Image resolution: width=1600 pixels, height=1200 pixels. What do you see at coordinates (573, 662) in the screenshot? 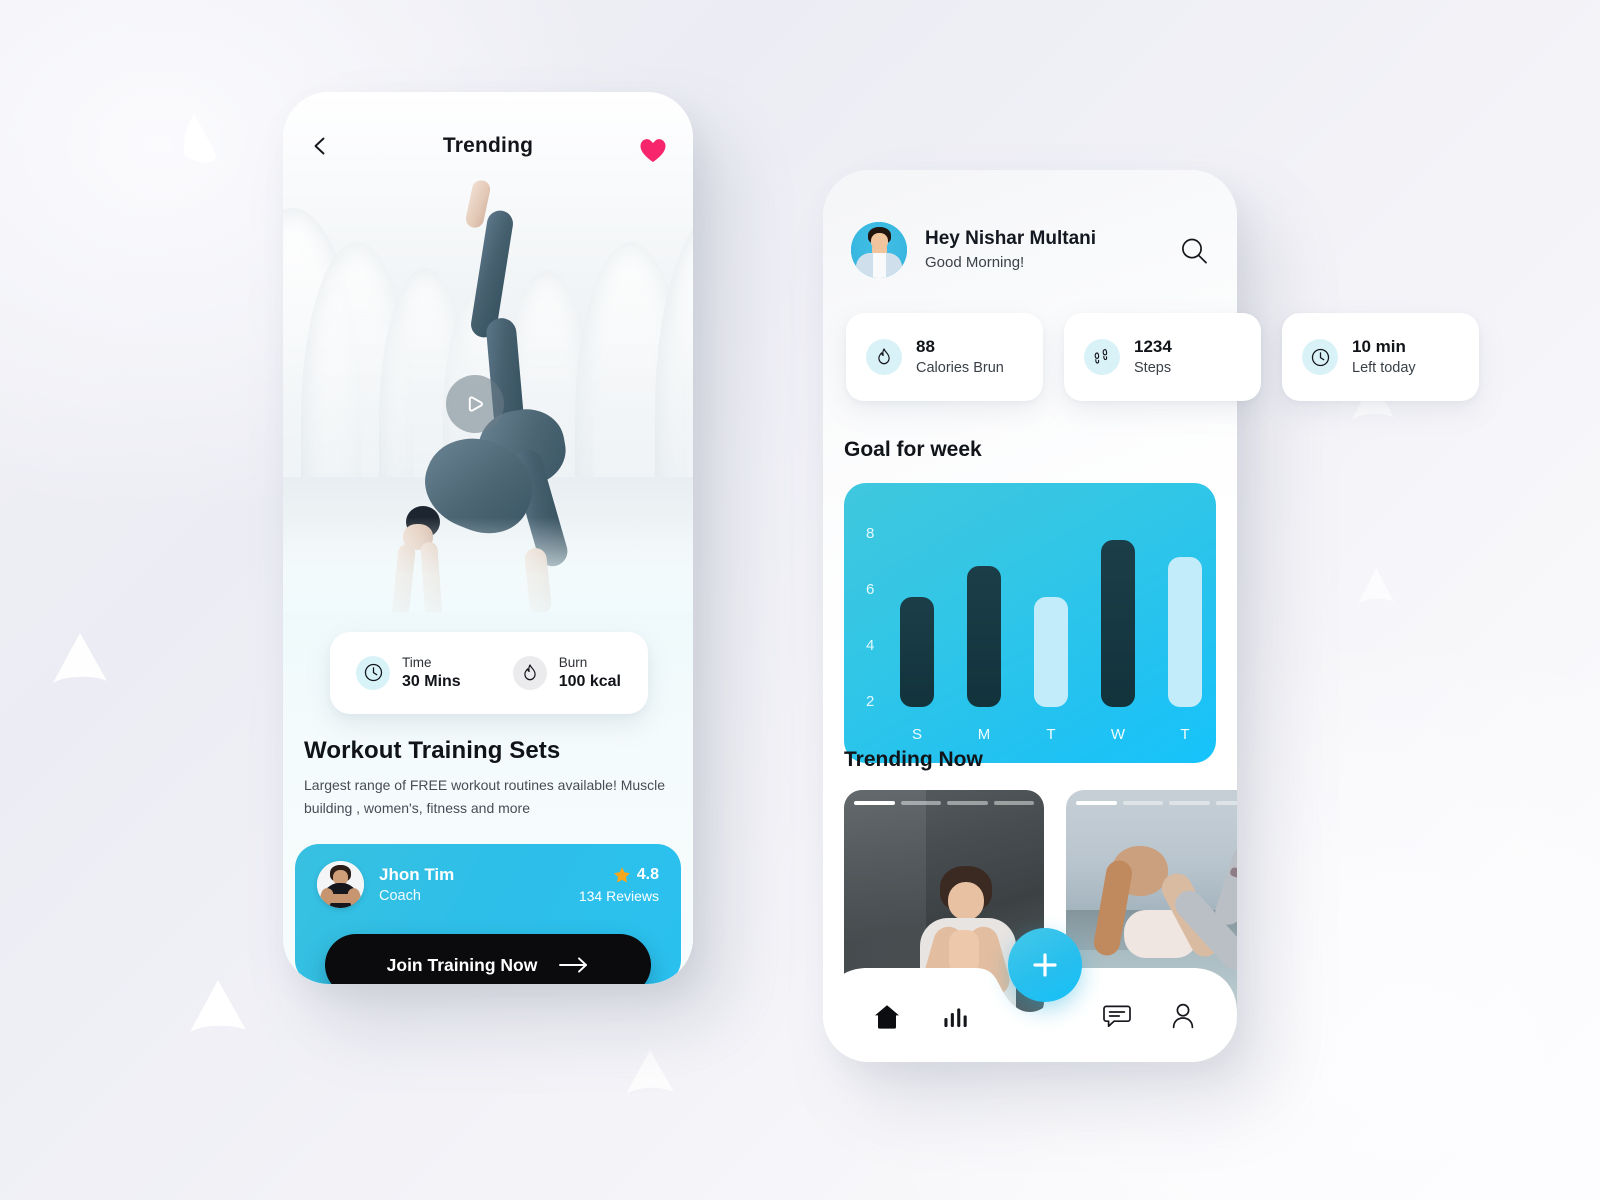
I see `stat-burn-label: Burn` at bounding box center [573, 662].